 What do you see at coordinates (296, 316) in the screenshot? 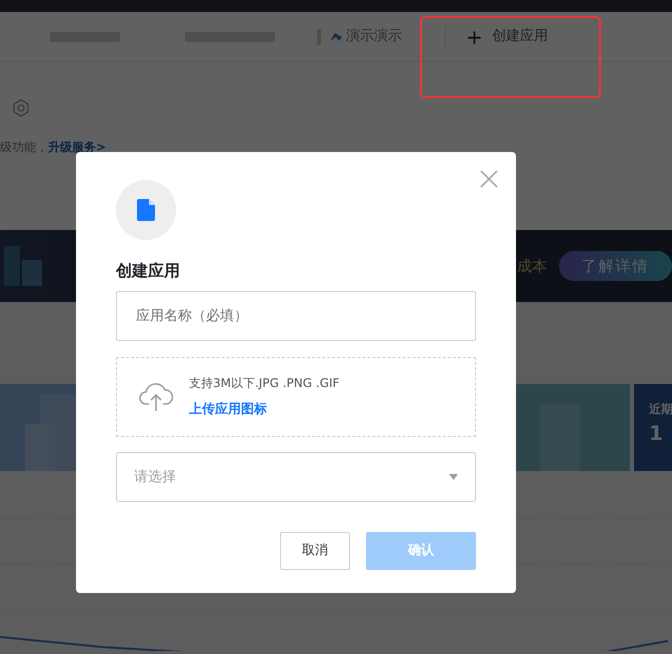
I see `app-name-field: 应用名称（必填）` at bounding box center [296, 316].